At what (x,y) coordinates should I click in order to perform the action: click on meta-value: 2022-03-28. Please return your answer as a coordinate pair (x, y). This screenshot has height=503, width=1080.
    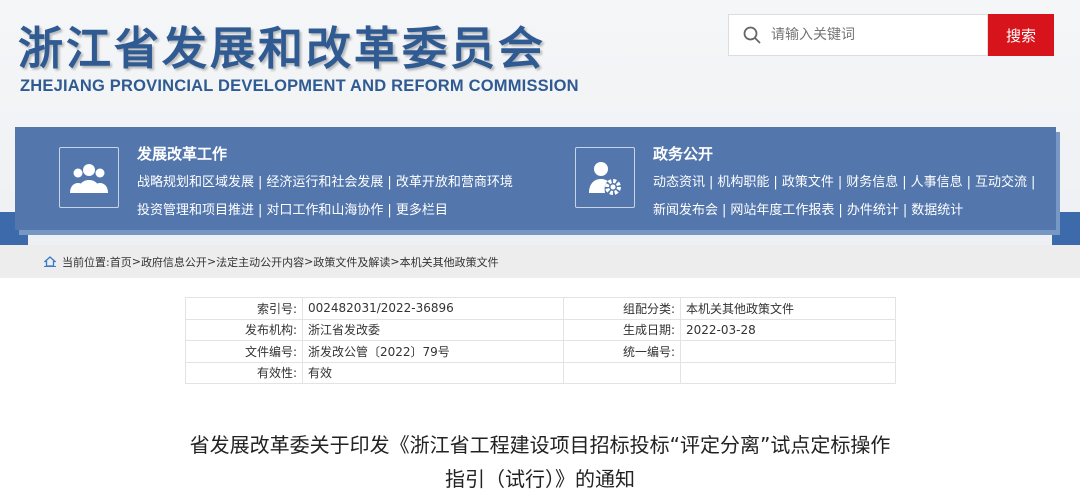
    Looking at the image, I should click on (788, 329).